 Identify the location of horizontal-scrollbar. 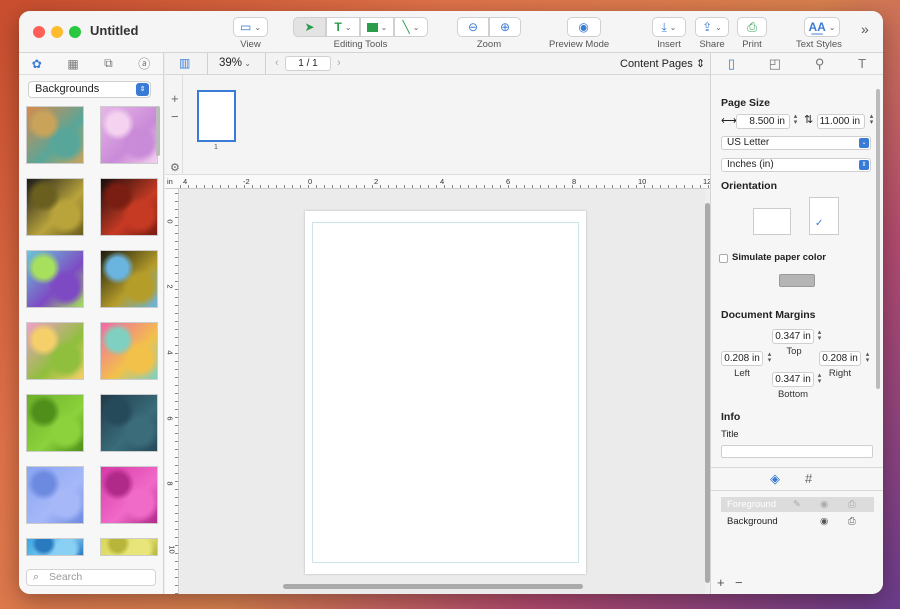
(433, 586).